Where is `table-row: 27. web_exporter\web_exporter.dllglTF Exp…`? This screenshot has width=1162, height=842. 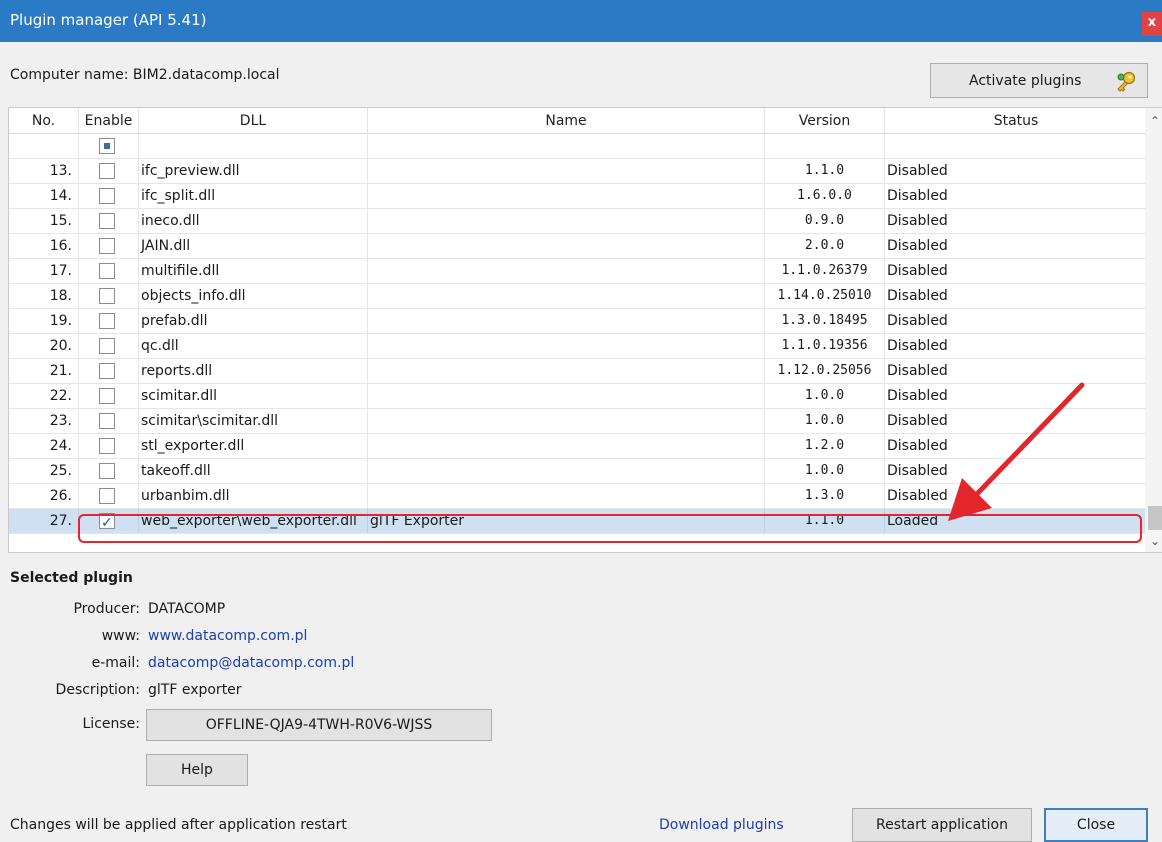 table-row: 27. web_exporter\web_exporter.dllglTF Exp… is located at coordinates (578, 521).